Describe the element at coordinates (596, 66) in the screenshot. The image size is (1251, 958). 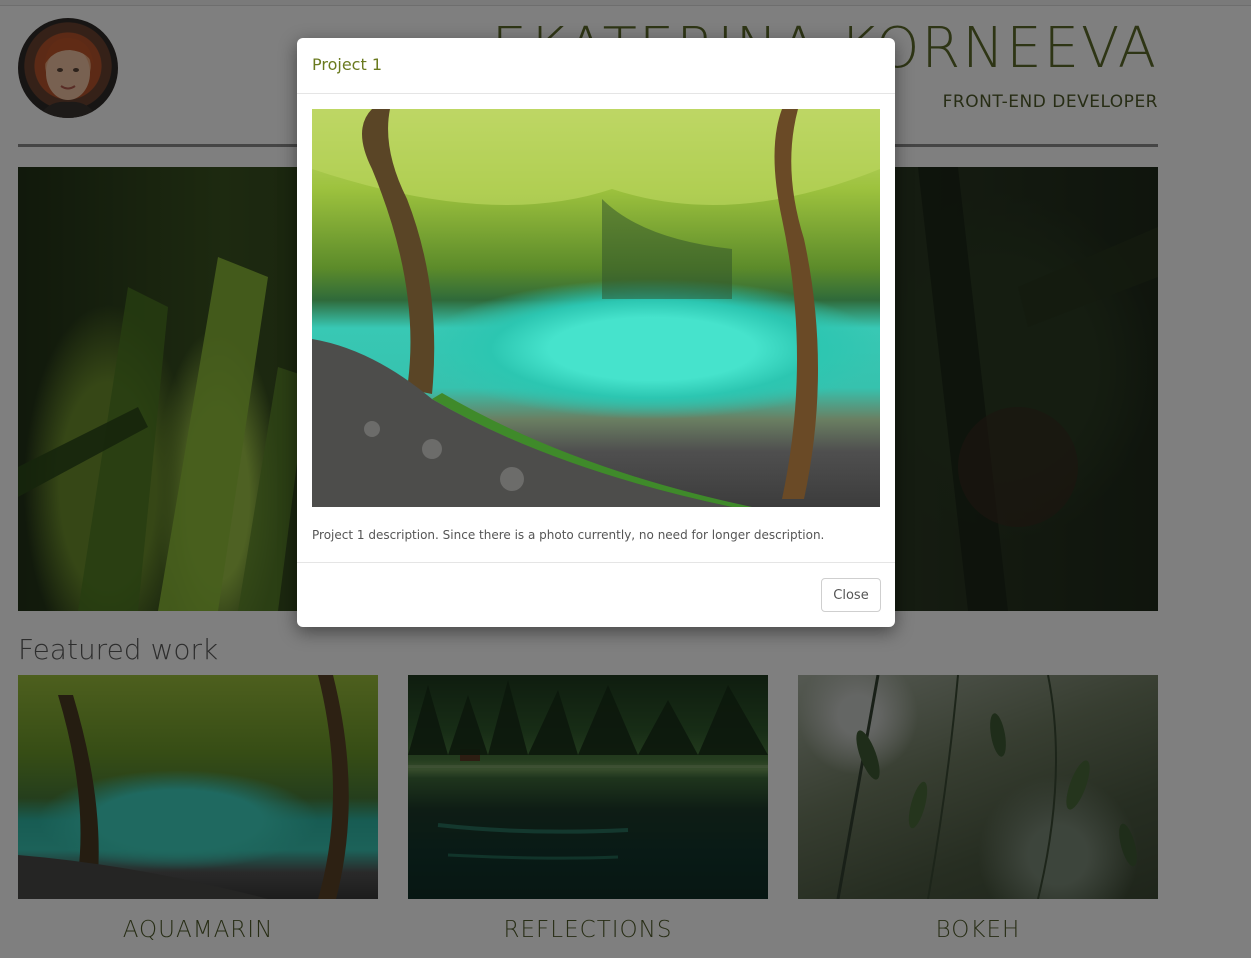
I see `modal-header: Project 1` at that location.